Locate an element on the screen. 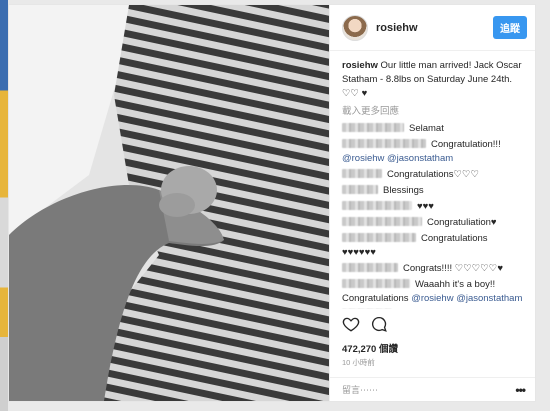 Image resolution: width=550 pixels, height=411 pixels. comment-row: Congratulations ♥♥♥♥♥♥ is located at coordinates (432, 246).